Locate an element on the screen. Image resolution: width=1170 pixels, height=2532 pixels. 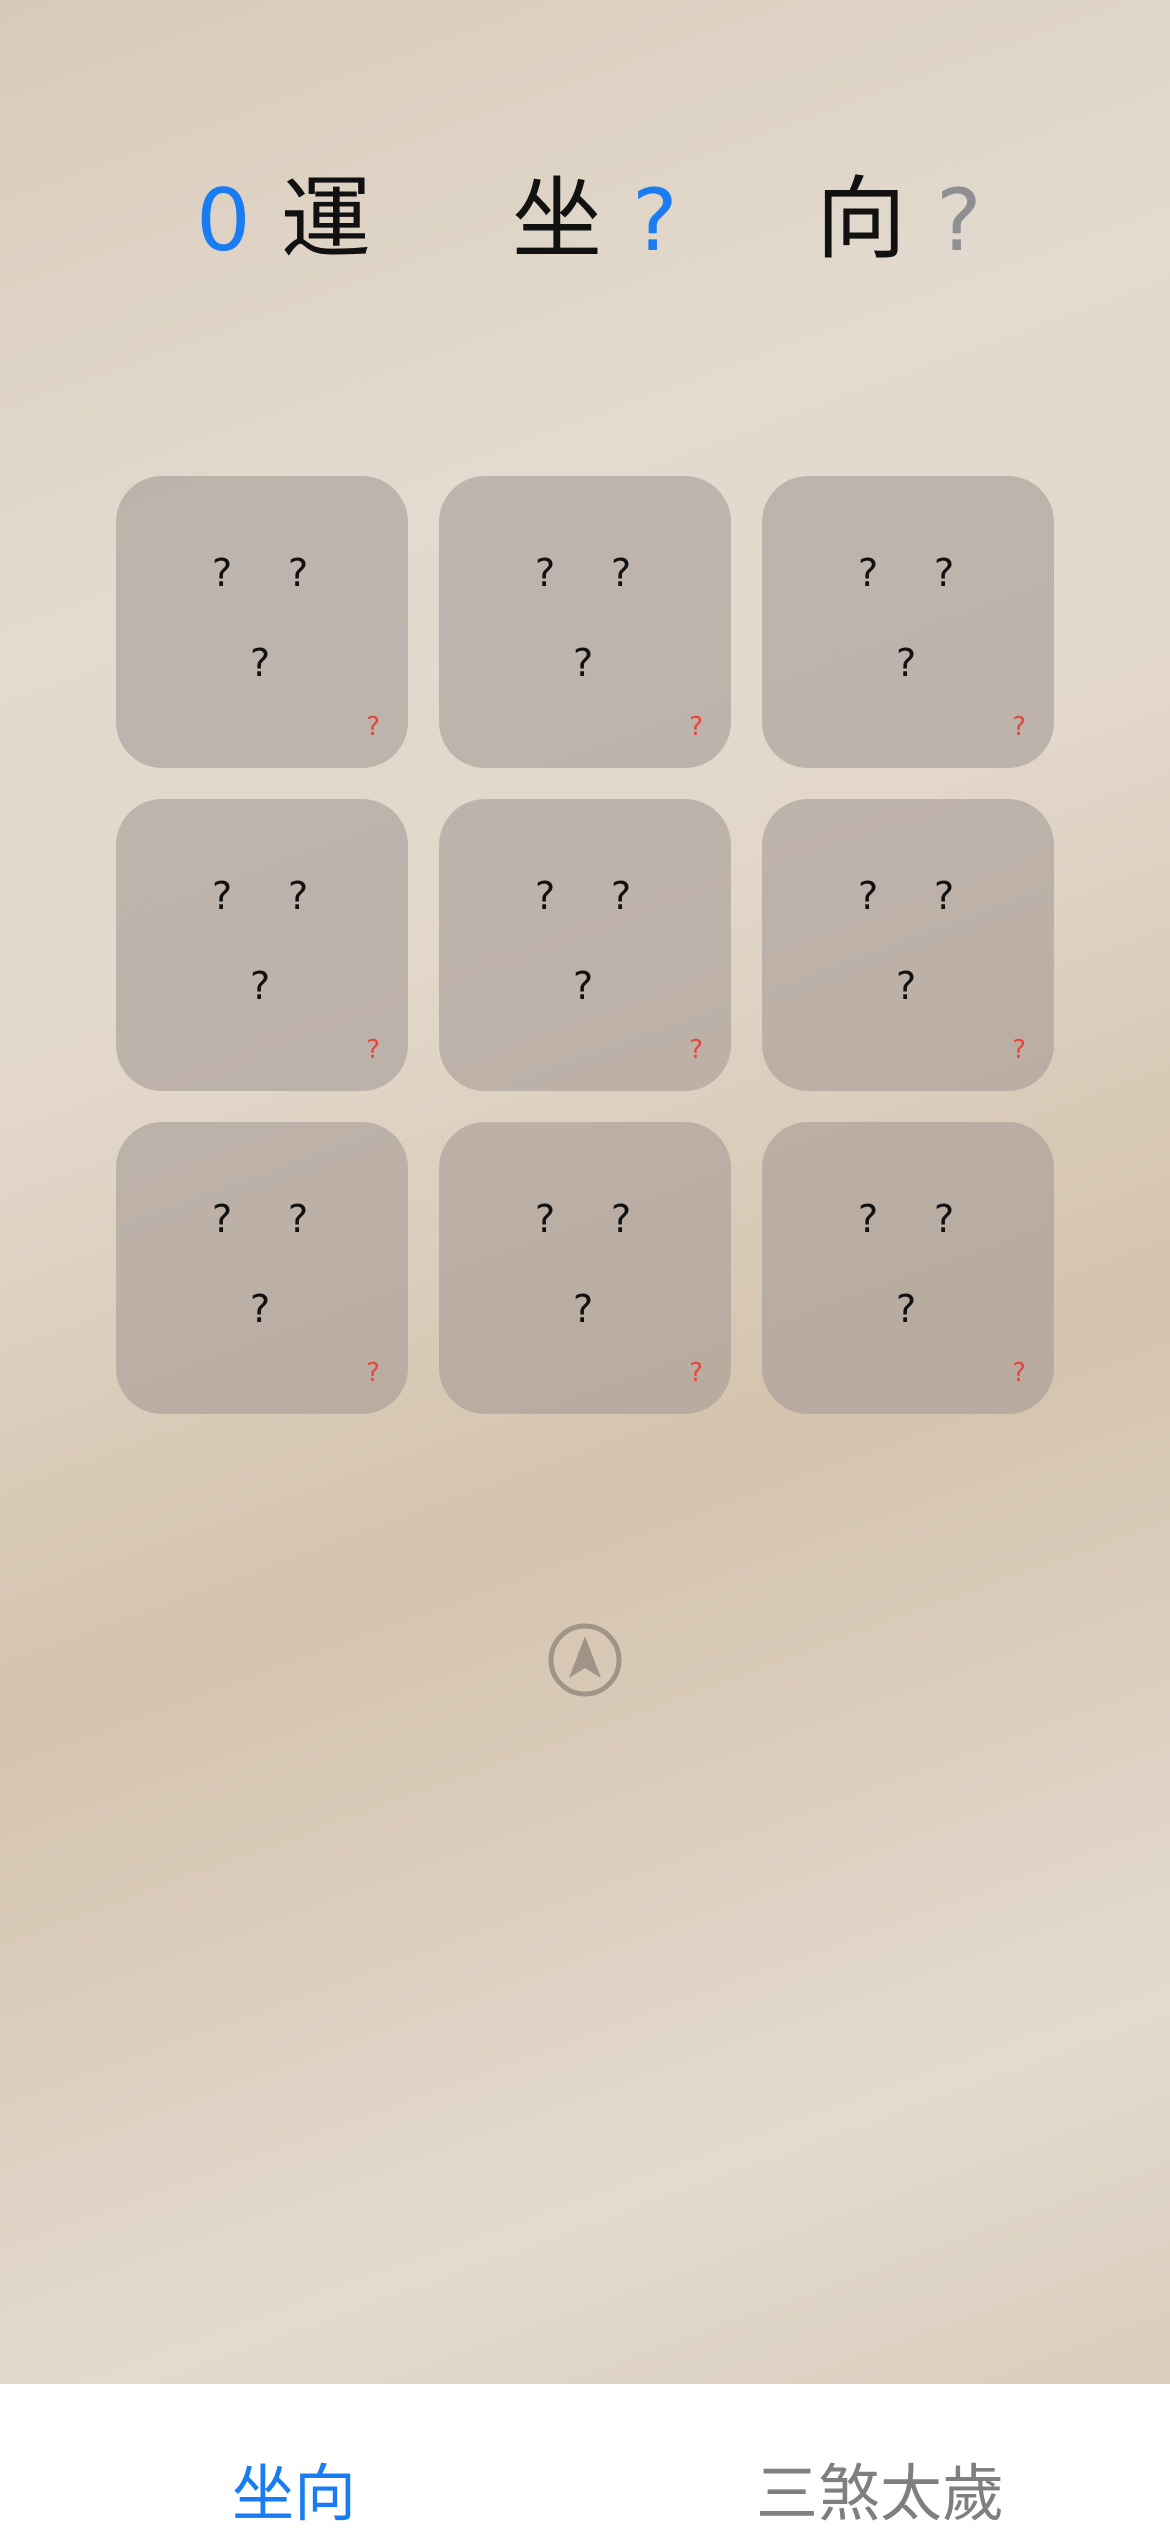
xiang-label: 向 is located at coordinates (861, 219).